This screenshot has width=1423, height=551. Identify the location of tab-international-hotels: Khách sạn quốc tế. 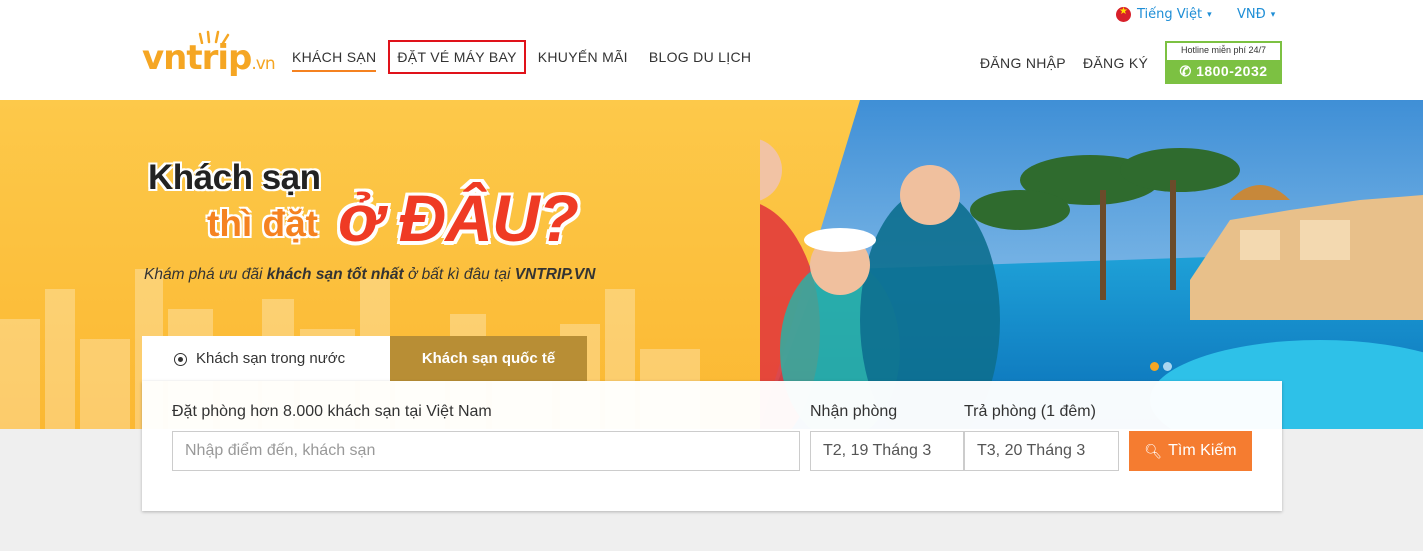
(488, 358).